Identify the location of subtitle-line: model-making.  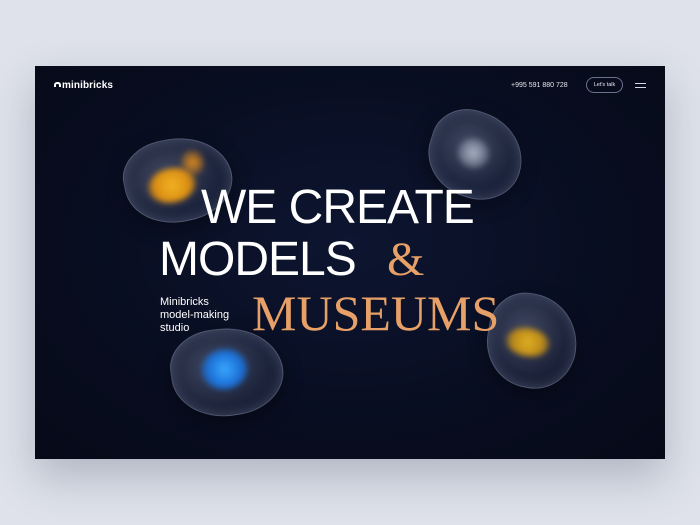
(195, 315).